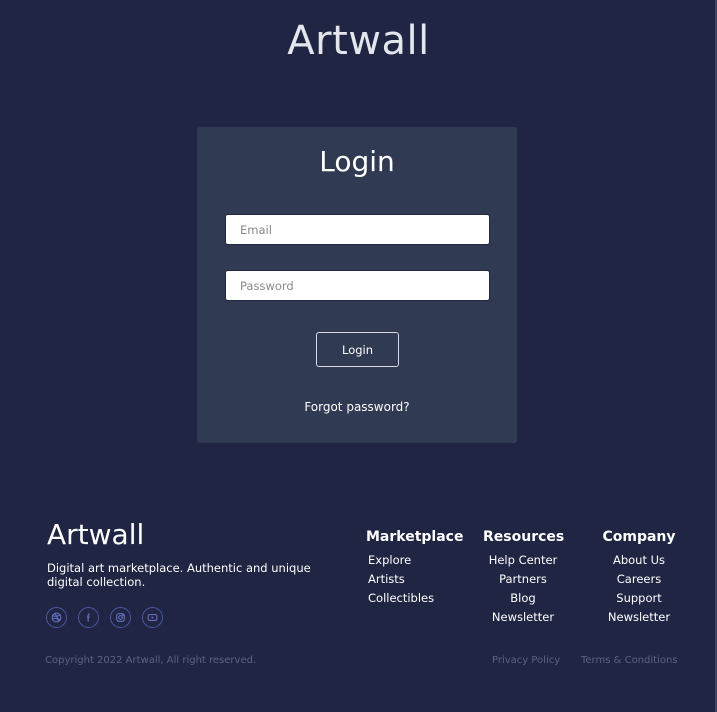 This screenshot has height=712, width=717. I want to click on footer-column-title: Company, so click(639, 537).